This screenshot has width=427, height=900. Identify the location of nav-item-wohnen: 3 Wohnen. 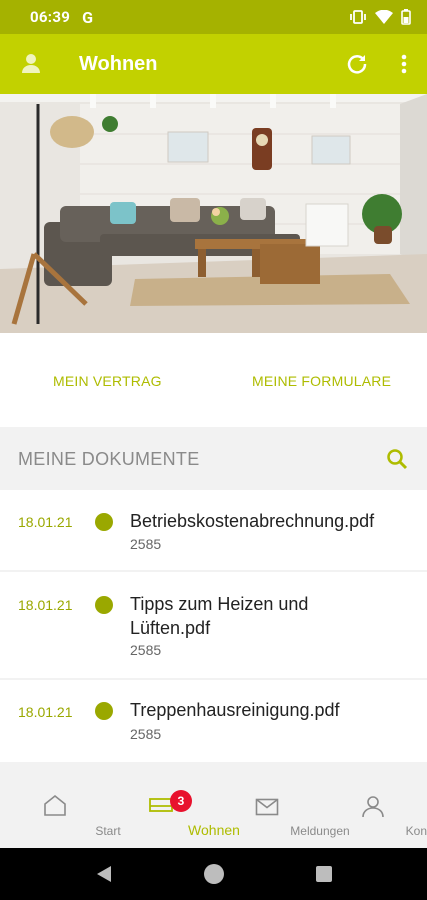
(174, 814).